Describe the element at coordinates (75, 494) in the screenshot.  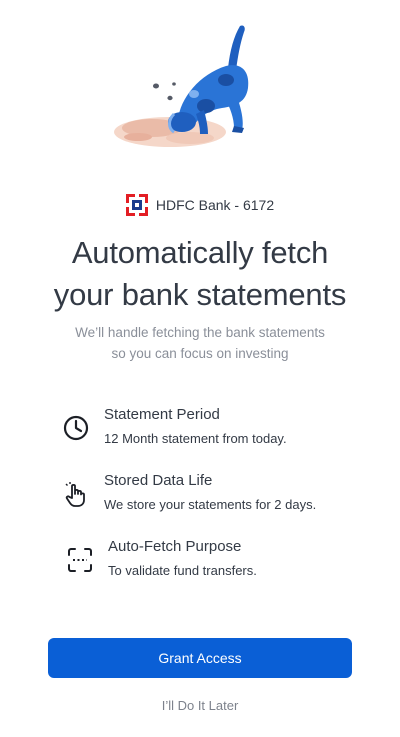
I see `pointing-hand-icon` at that location.